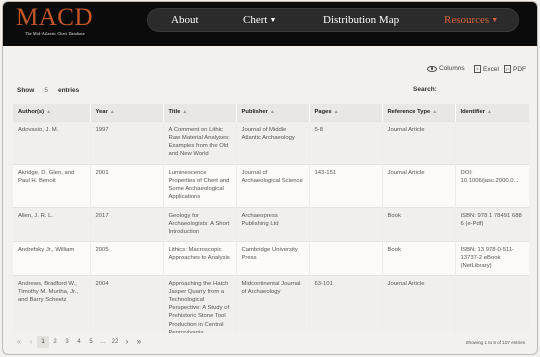 The image size is (540, 357). I want to click on col-header-publisher: Publisher ▲, so click(273, 112).